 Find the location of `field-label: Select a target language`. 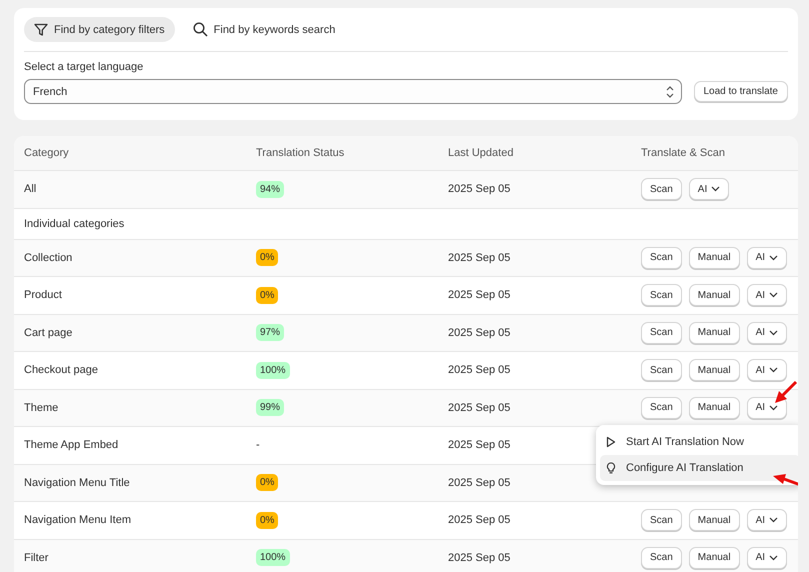

field-label: Select a target language is located at coordinates (84, 67).